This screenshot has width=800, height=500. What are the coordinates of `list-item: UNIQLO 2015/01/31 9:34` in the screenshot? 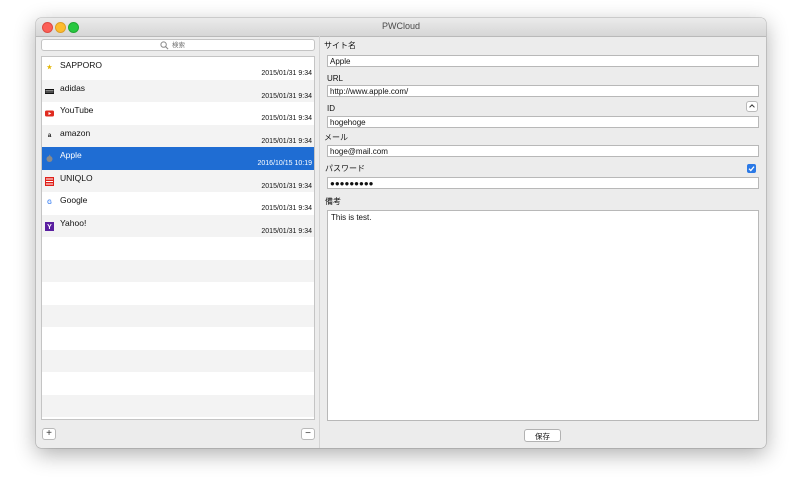 It's located at (178, 180).